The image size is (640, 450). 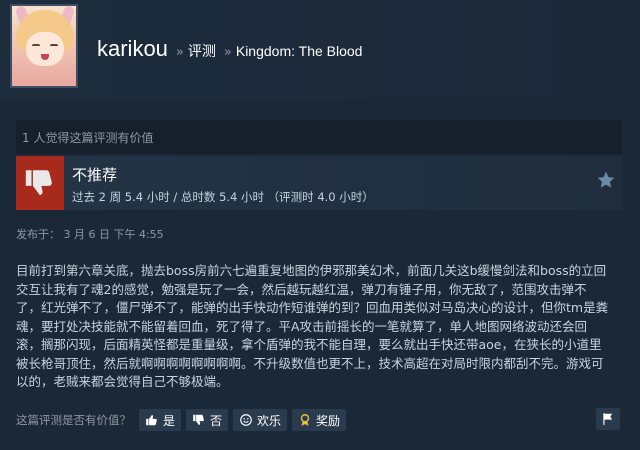 What do you see at coordinates (269, 420) in the screenshot?
I see `vote-funny-label: 欢乐` at bounding box center [269, 420].